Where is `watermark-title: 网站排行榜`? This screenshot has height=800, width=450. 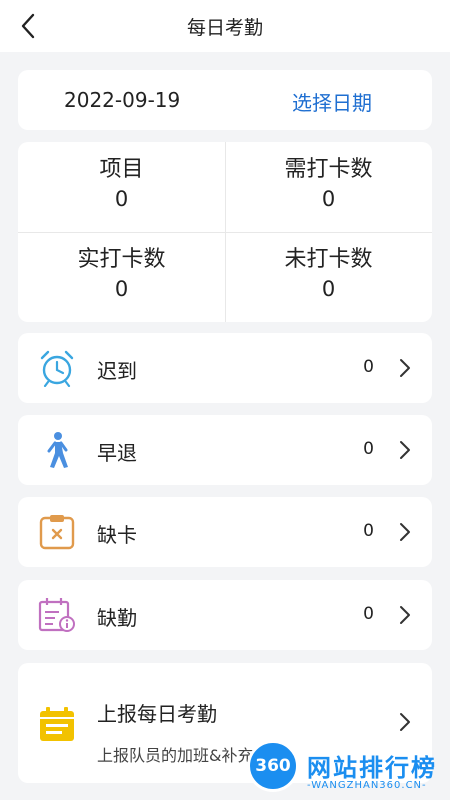
watermark-title: 网站排行榜 is located at coordinates (372, 768).